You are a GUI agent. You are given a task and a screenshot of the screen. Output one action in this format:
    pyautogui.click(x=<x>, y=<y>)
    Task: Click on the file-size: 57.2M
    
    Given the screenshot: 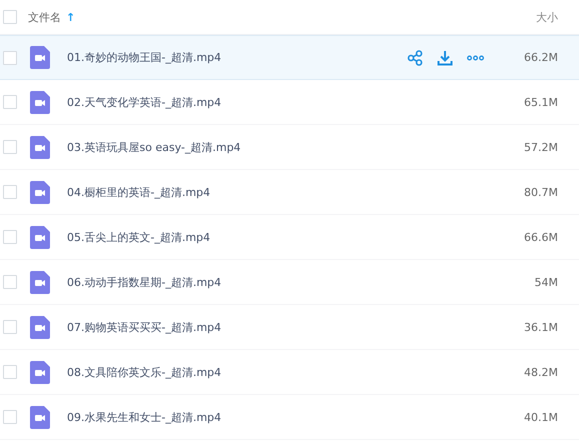 What is the action you would take?
    pyautogui.click(x=541, y=147)
    